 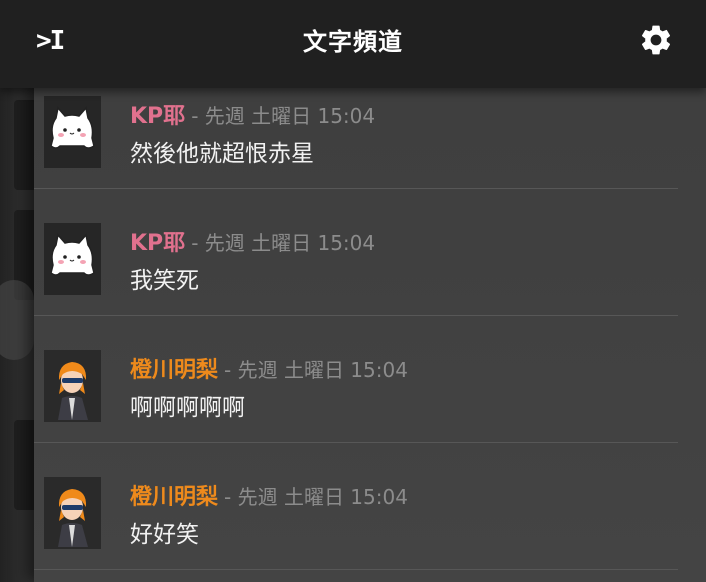 I want to click on gear-icon, so click(x=656, y=40).